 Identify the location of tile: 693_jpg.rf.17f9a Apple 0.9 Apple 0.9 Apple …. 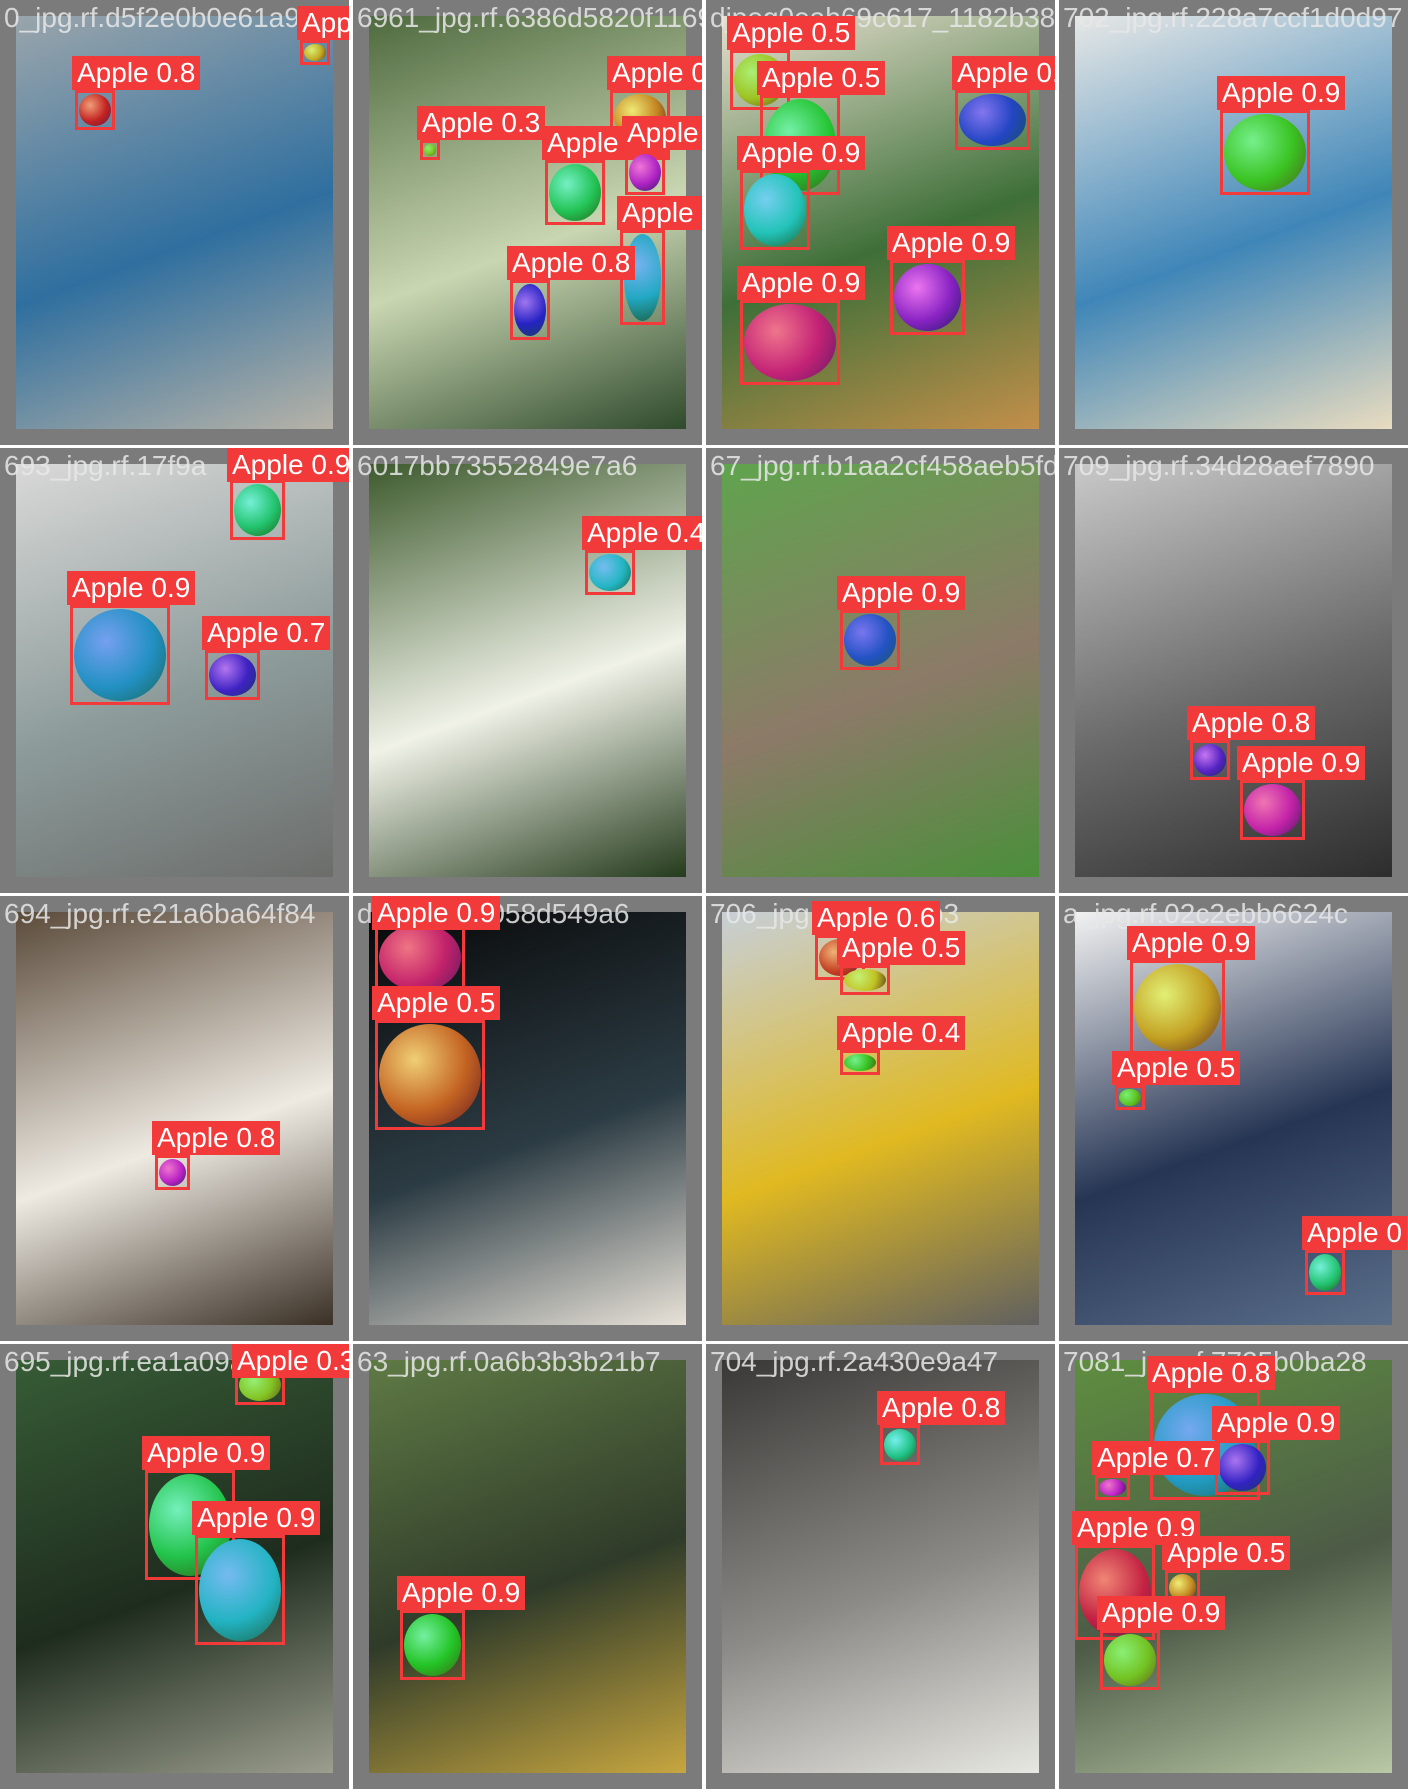
(174, 670).